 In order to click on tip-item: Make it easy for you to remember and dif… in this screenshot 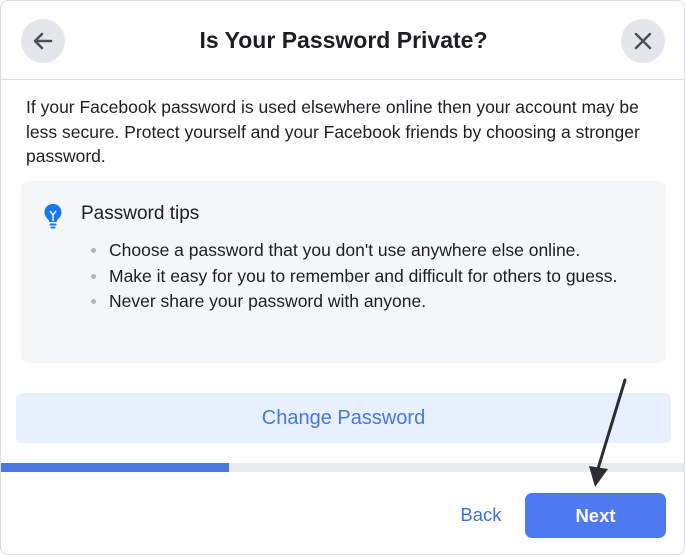, I will do `click(359, 276)`.